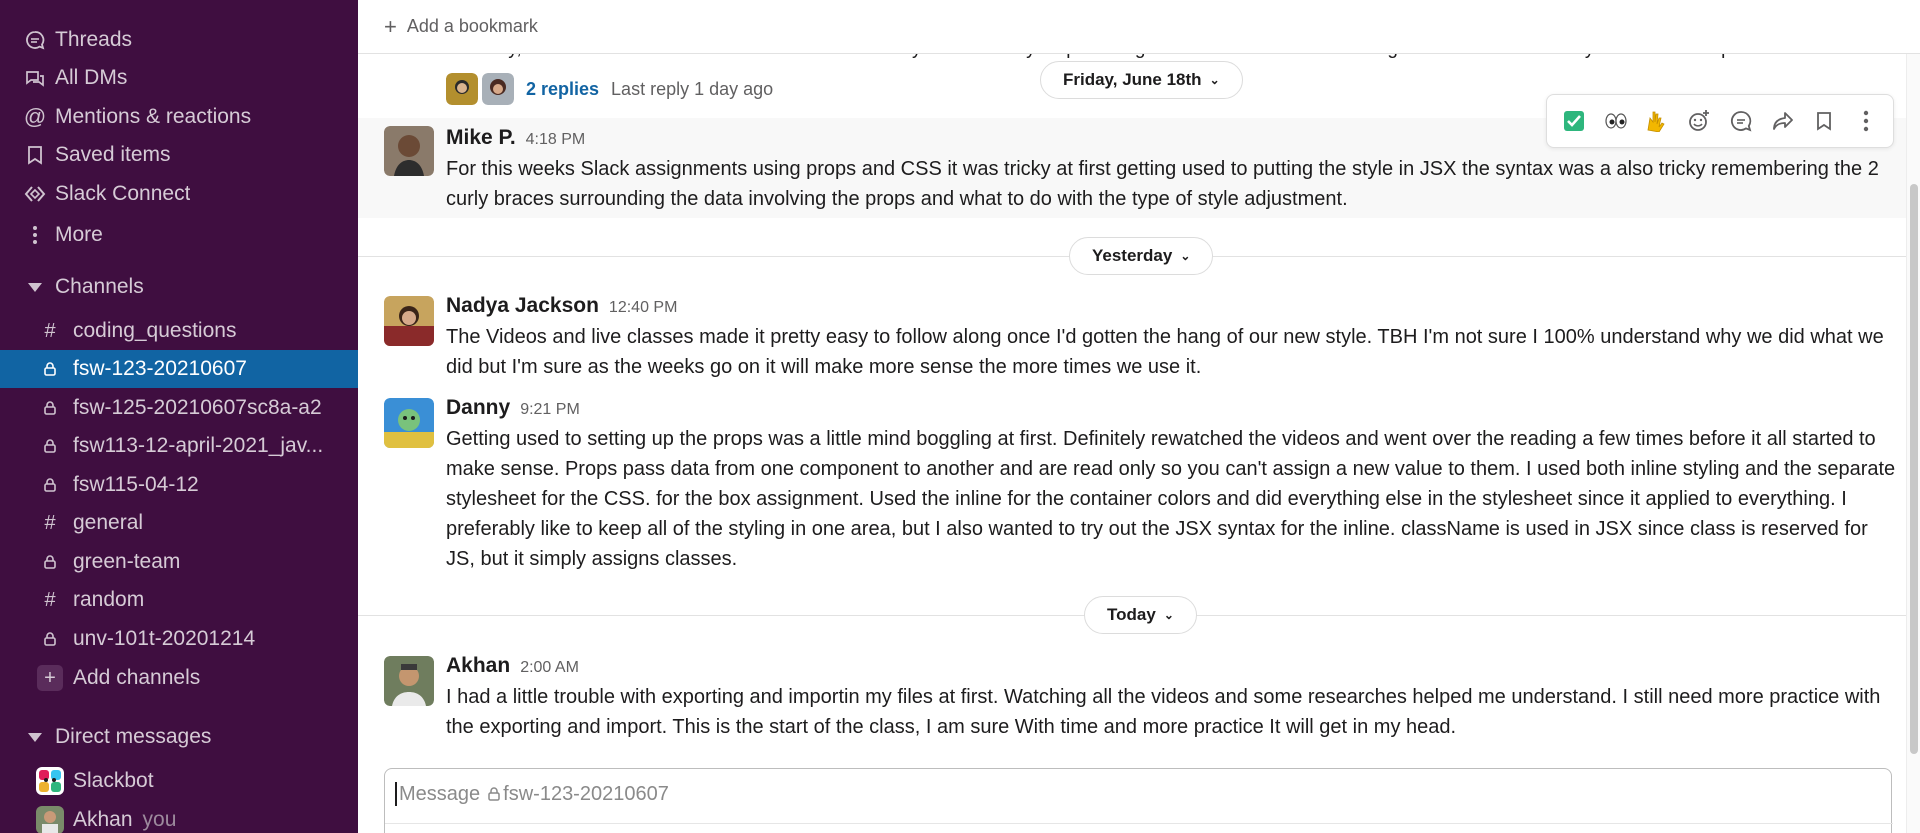 This screenshot has height=833, width=1920. What do you see at coordinates (179, 40) in the screenshot?
I see `sidebar-item-threads: Threads` at bounding box center [179, 40].